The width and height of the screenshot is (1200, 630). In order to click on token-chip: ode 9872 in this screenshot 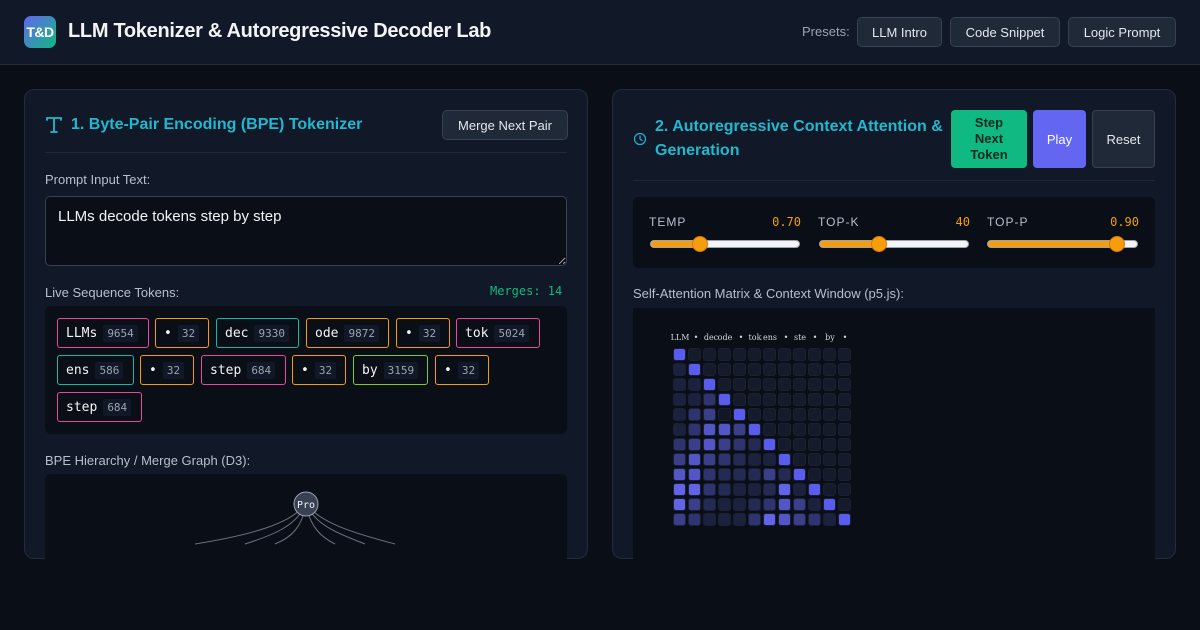, I will do `click(347, 333)`.